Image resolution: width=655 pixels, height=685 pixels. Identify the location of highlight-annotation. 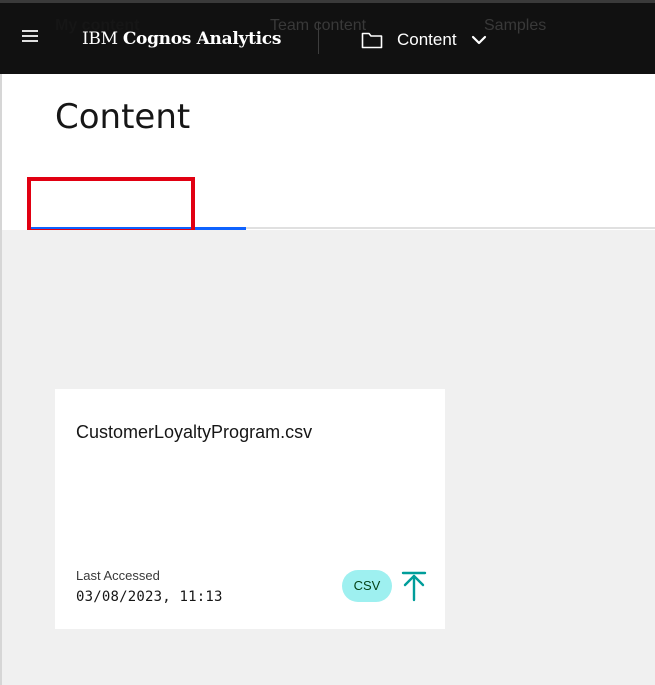
(111, 205).